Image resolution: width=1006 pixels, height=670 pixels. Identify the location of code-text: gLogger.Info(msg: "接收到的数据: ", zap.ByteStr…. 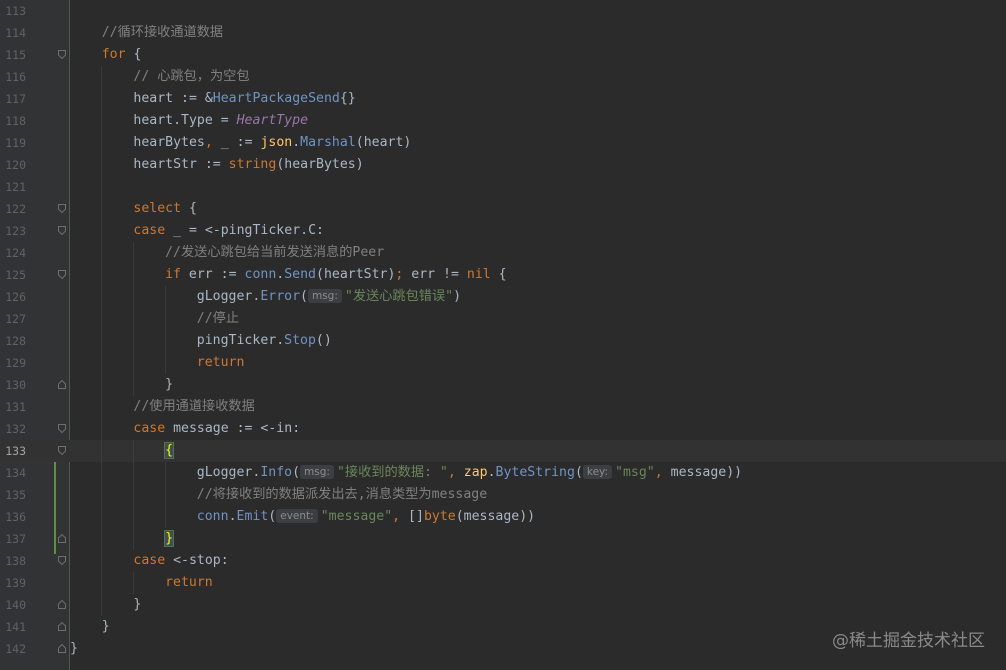
(469, 473).